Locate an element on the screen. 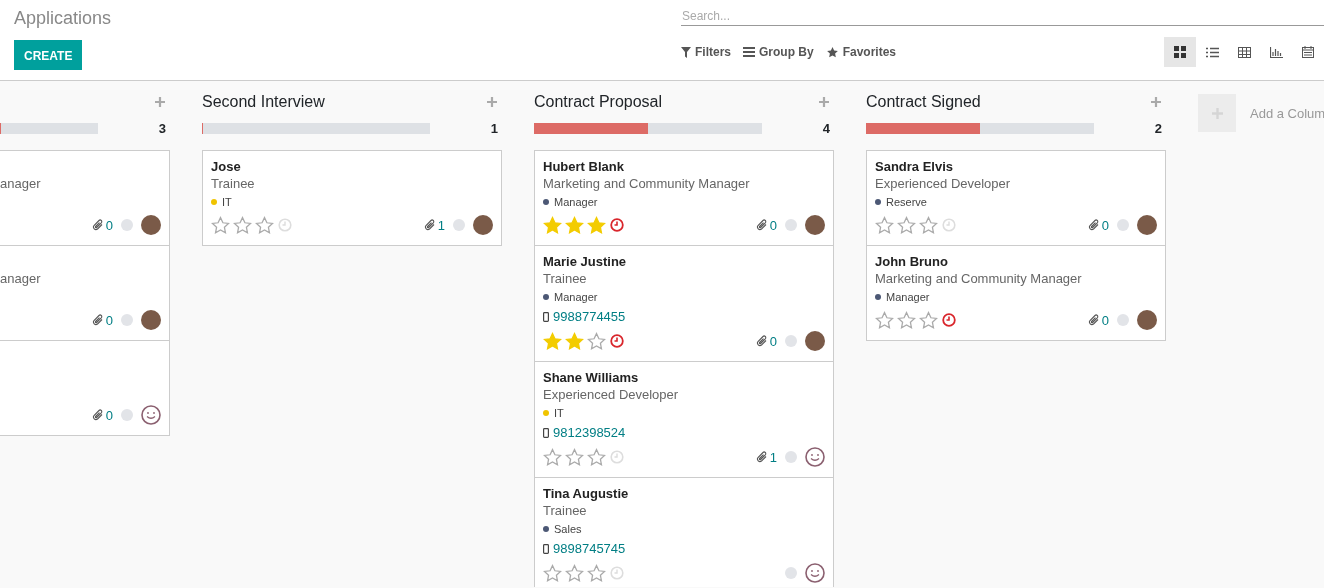  filter-menu-button: Favorites is located at coordinates (861, 52).